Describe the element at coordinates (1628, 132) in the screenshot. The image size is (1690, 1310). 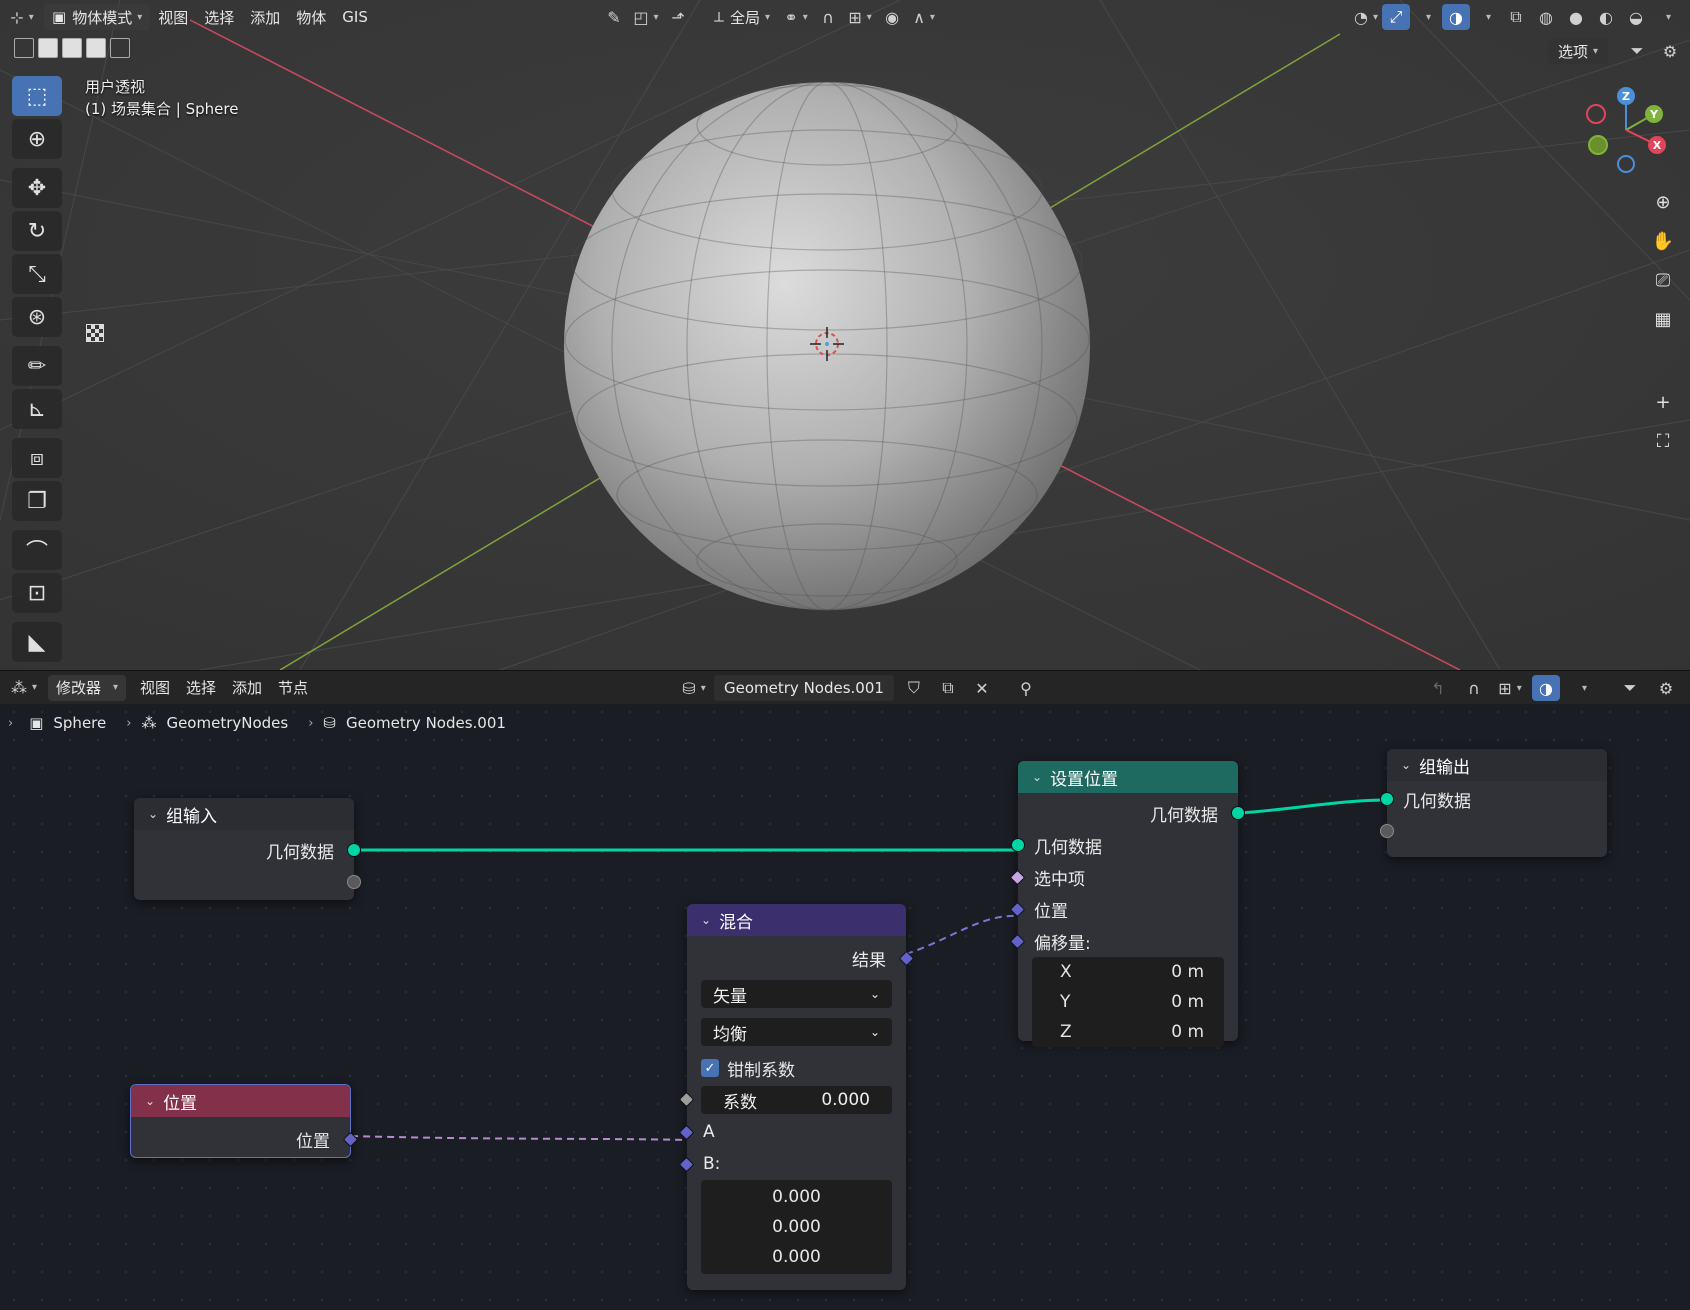
I see `navigation-gizmo: Z Y X` at that location.